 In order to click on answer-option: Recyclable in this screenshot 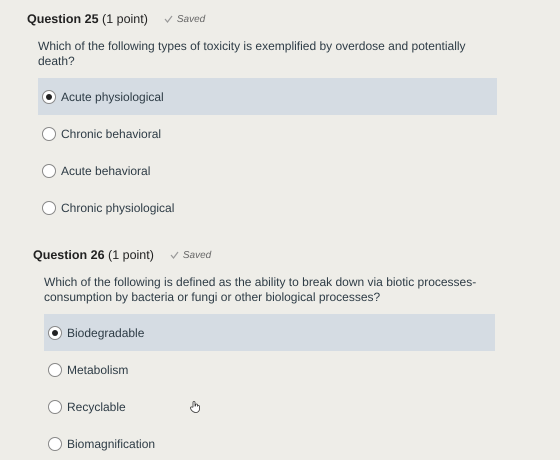, I will do `click(269, 406)`.